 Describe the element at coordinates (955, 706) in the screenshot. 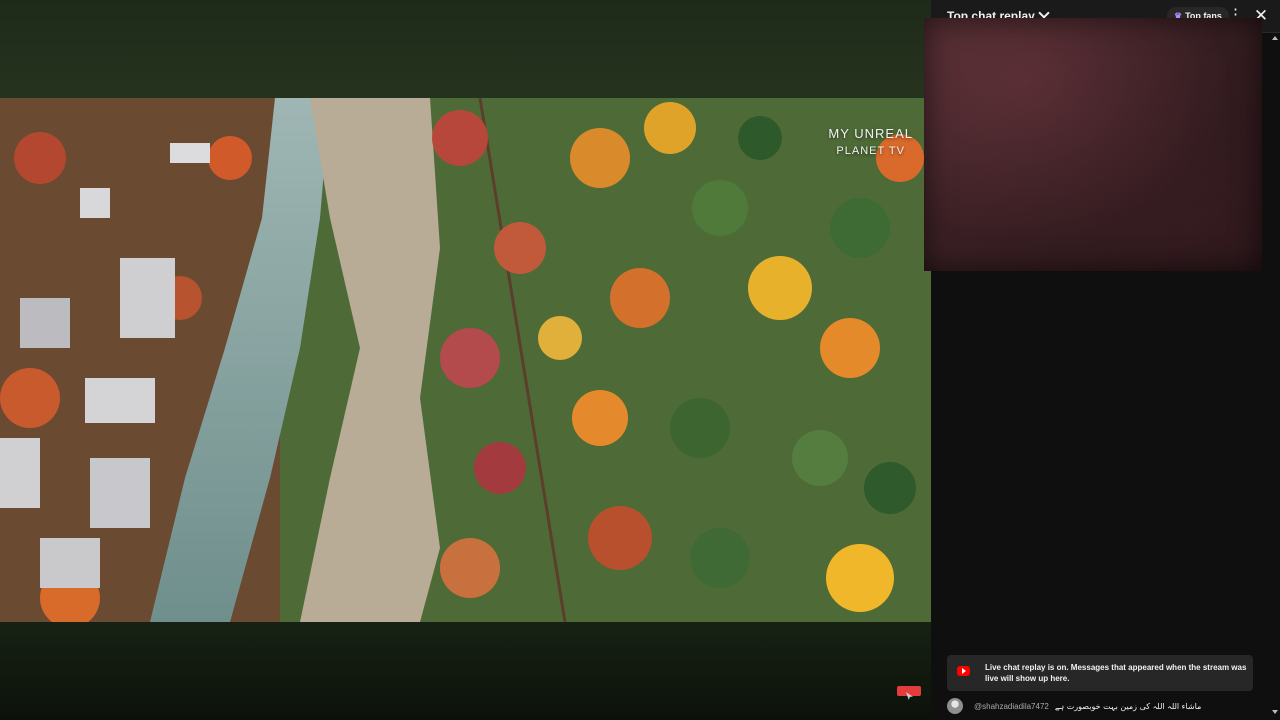

I see `avatar` at that location.